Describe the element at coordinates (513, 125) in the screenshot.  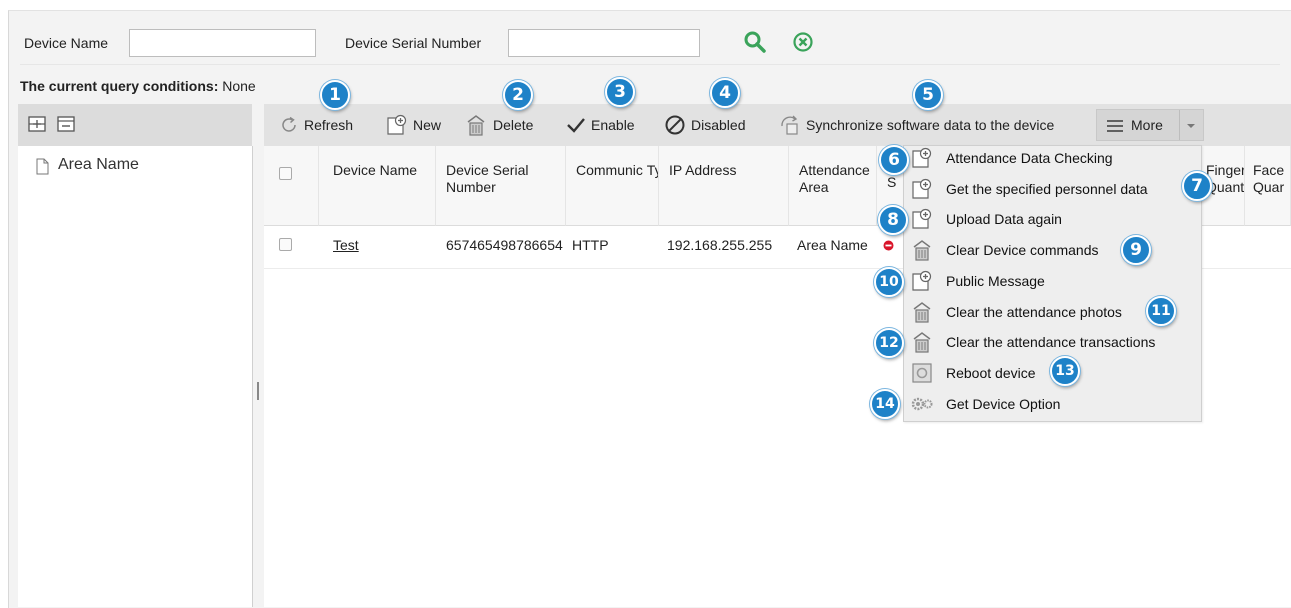
I see `delete-label: Delete` at that location.